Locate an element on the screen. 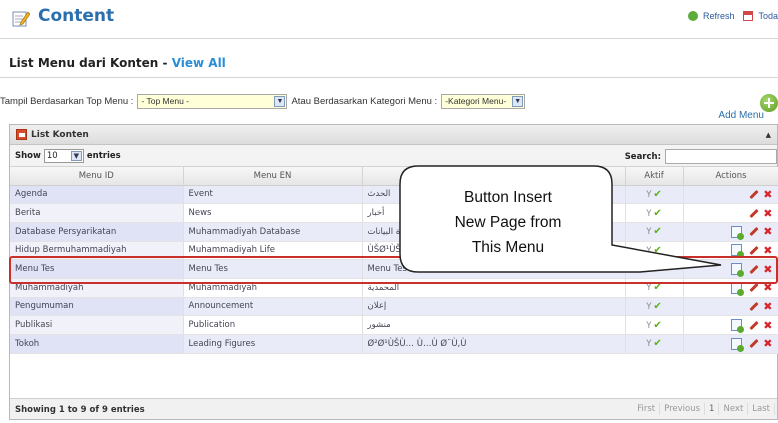 The width and height of the screenshot is (778, 423). collapse-icon: ▲ is located at coordinates (768, 135).